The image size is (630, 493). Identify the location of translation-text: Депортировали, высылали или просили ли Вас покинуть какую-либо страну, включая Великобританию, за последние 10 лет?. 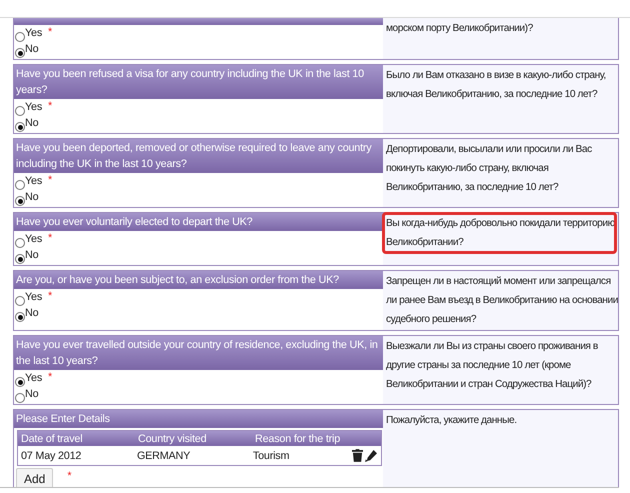
(489, 169).